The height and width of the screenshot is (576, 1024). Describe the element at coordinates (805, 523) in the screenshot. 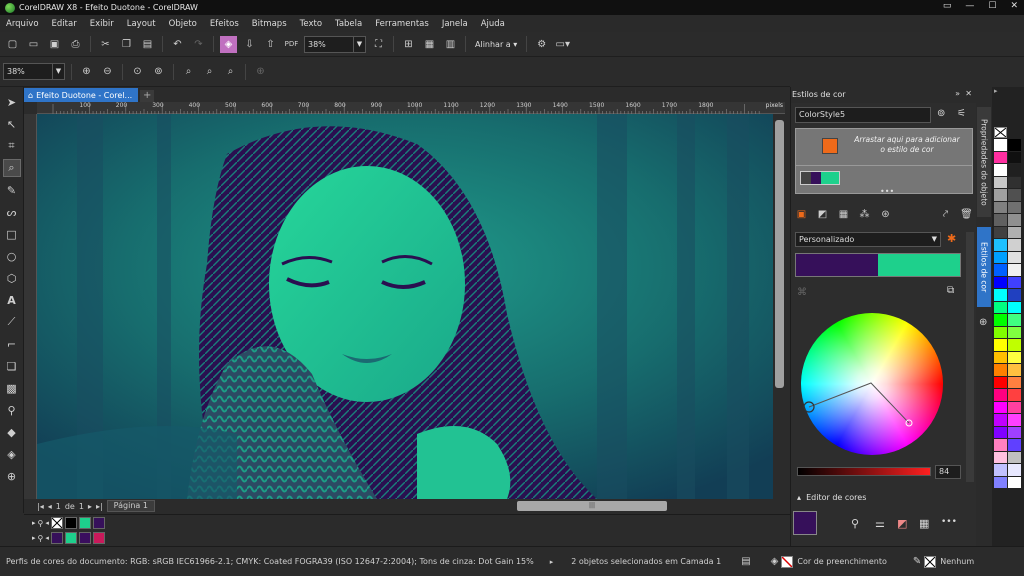

I see `color-editor-swatch` at that location.